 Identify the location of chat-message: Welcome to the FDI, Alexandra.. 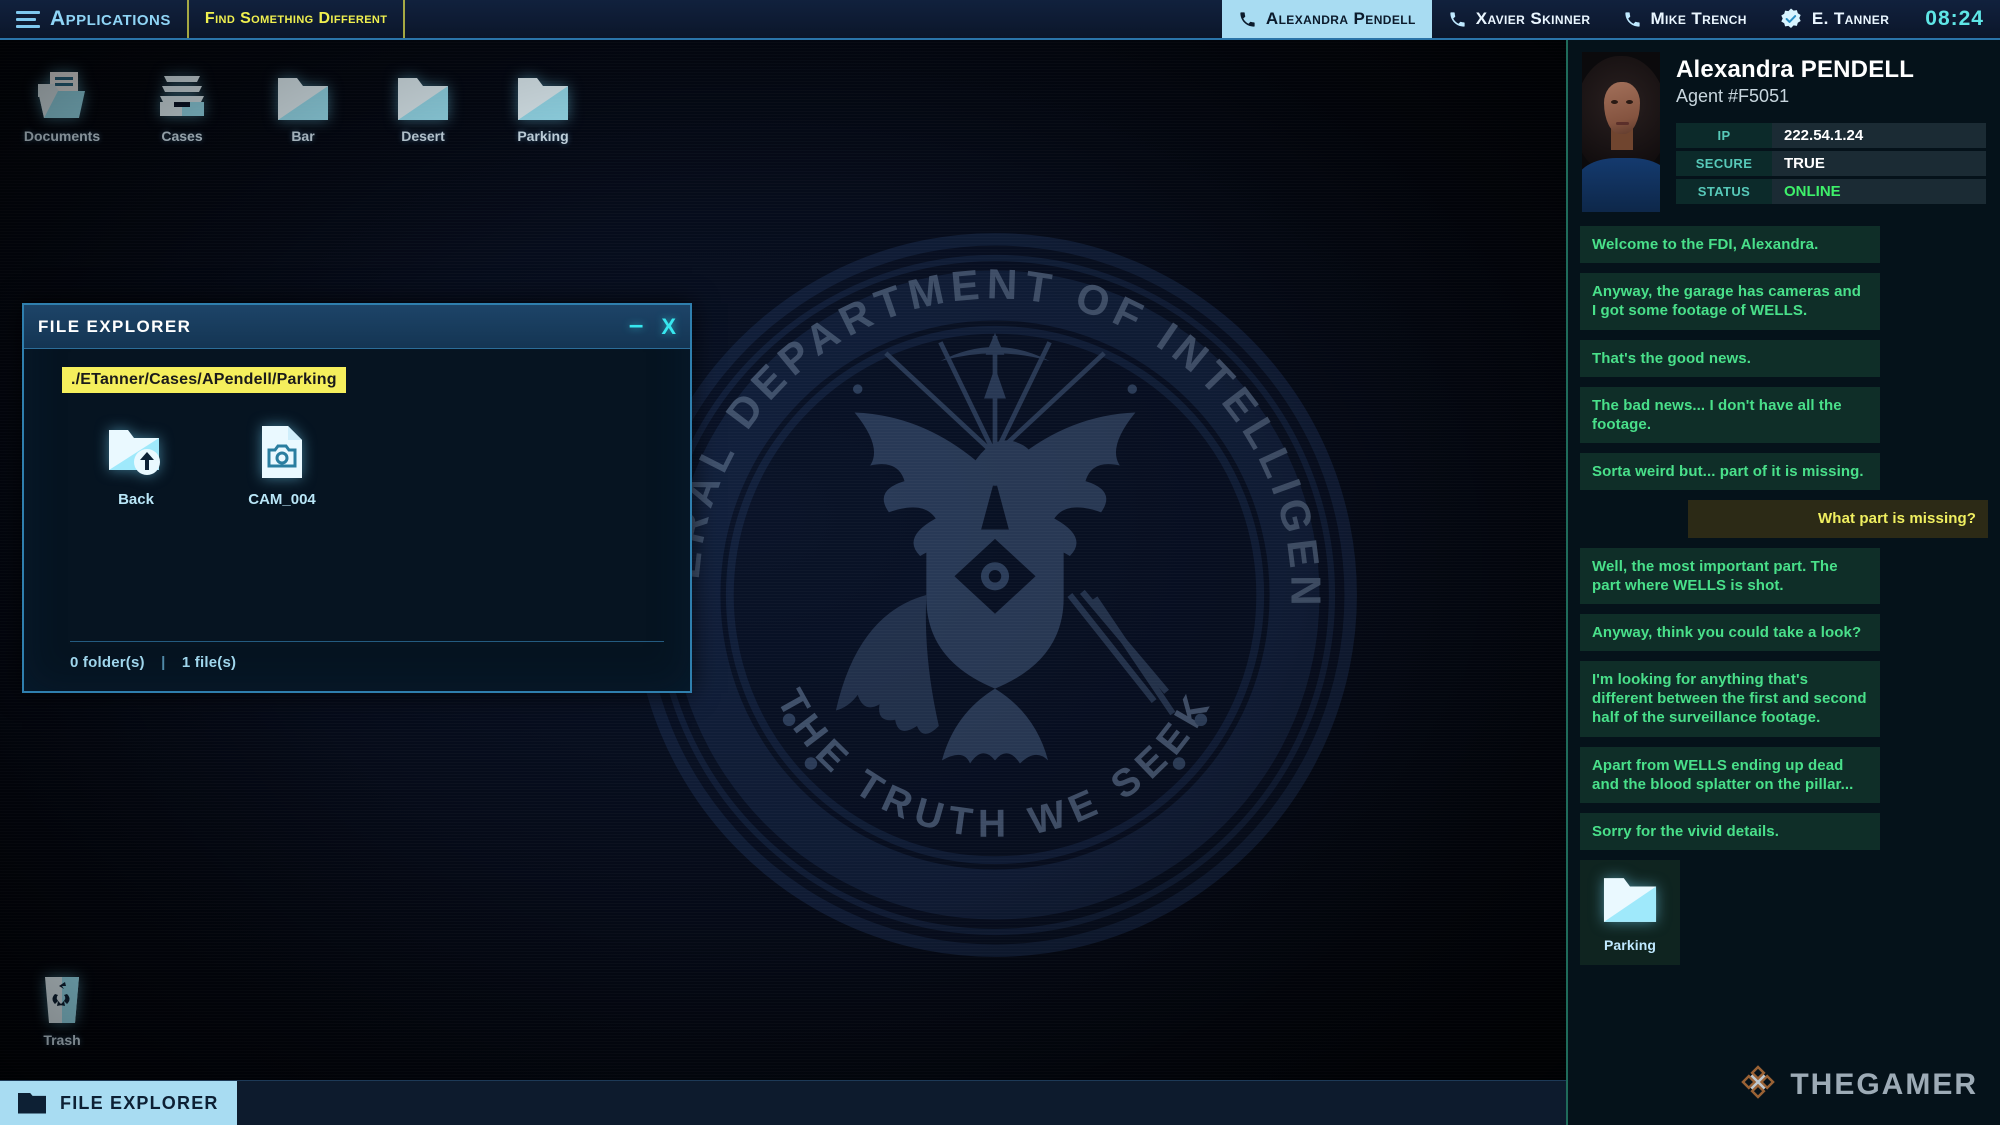
(1730, 245).